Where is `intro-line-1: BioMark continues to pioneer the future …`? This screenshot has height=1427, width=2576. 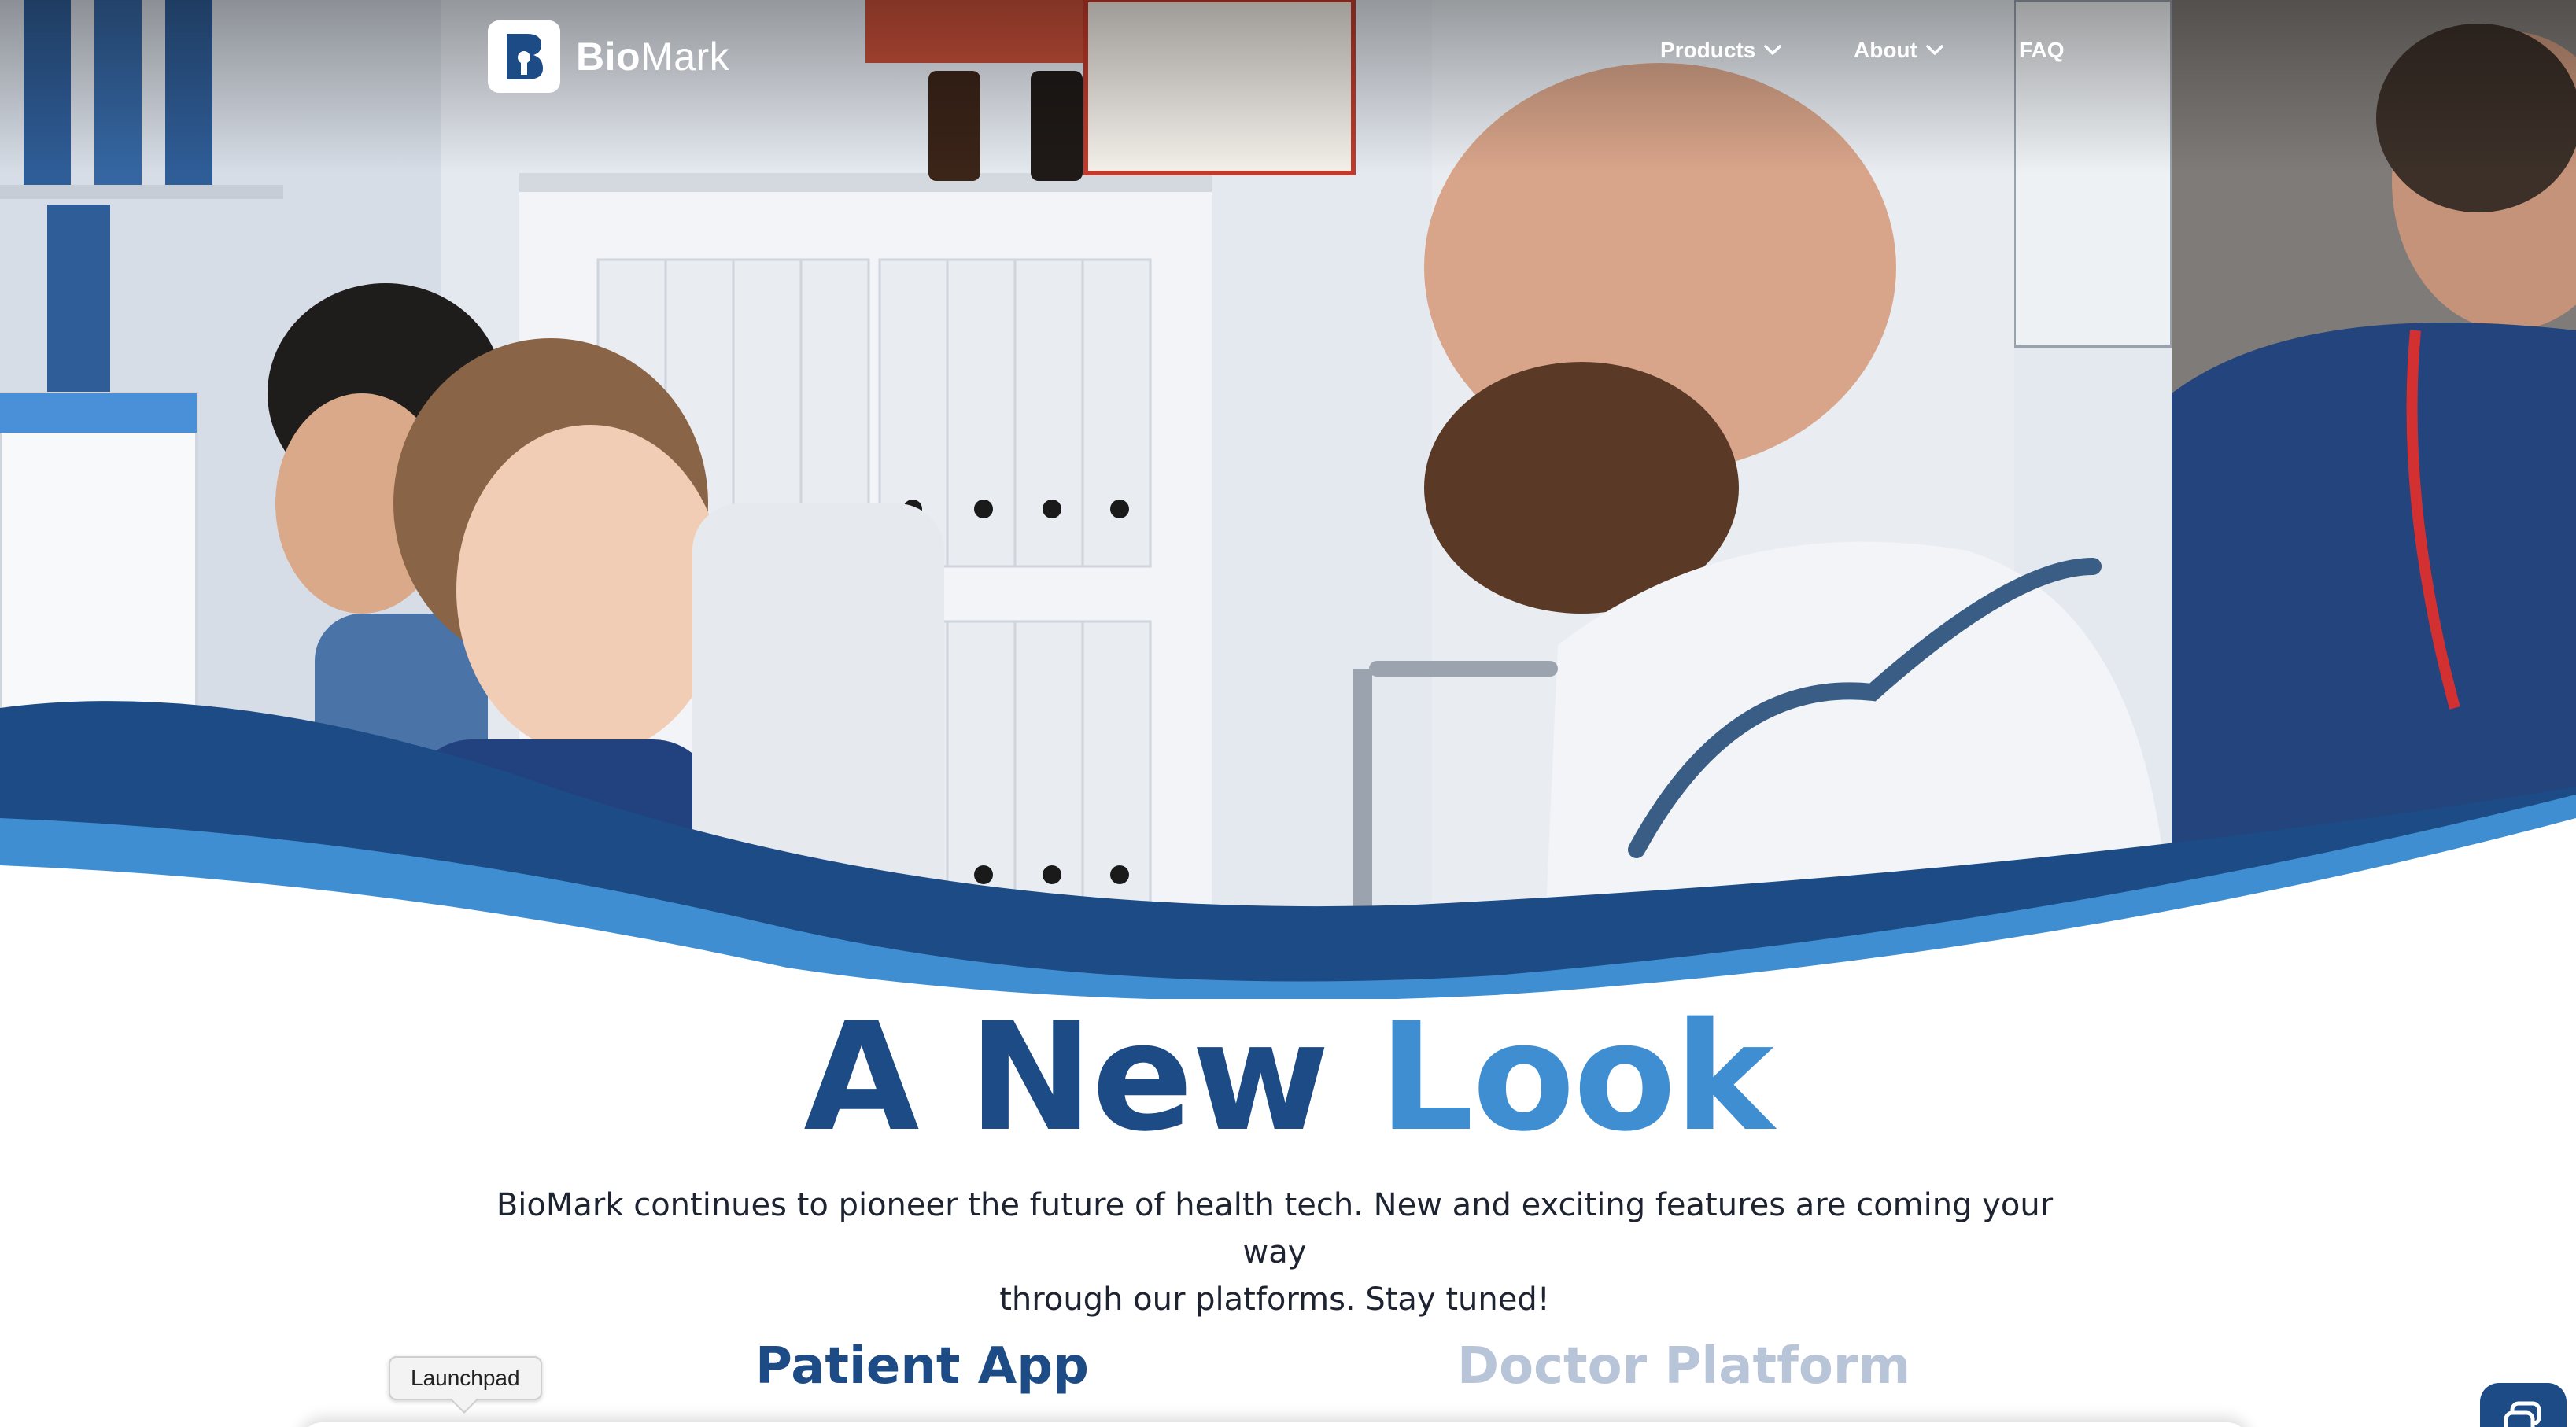
intro-line-1: BioMark continues to pioneer the future … is located at coordinates (1275, 1228).